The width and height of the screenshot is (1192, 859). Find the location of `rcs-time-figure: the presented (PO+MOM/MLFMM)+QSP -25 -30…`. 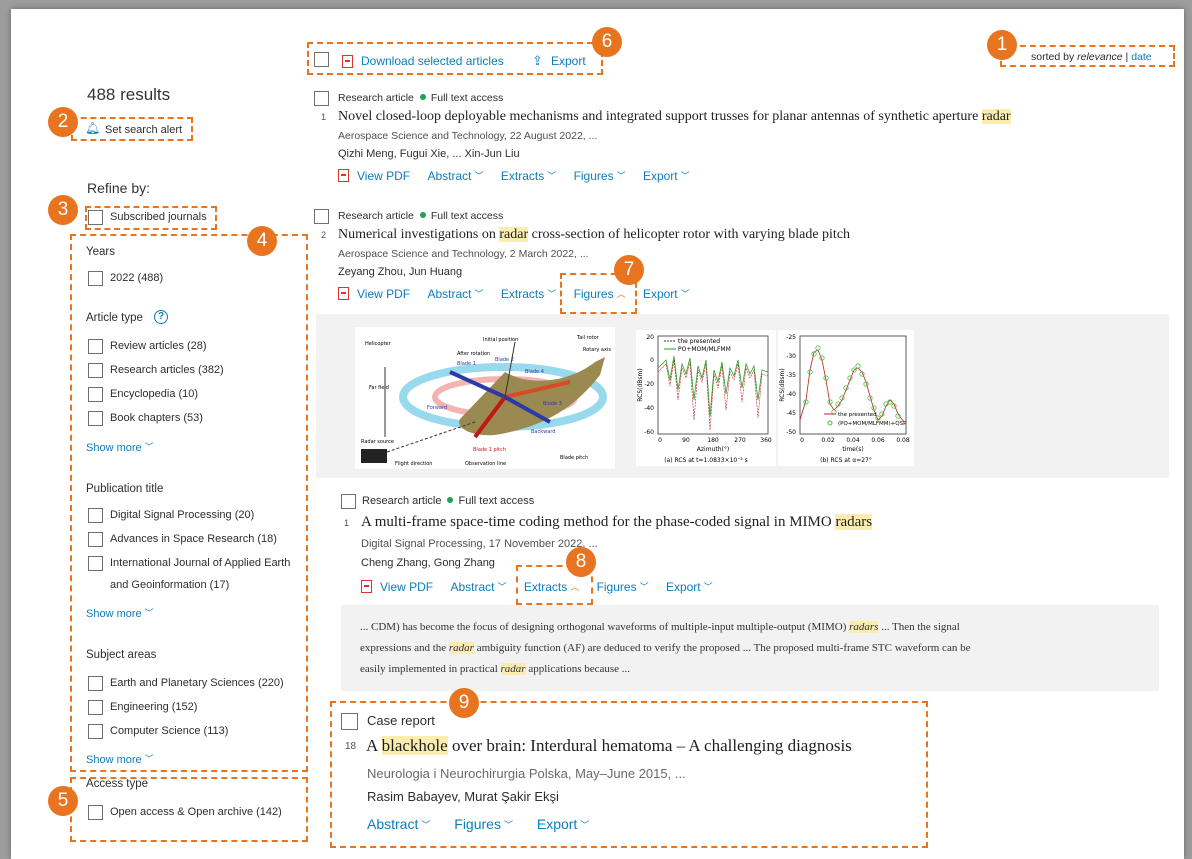

rcs-time-figure: the presented (PO+MOM/MLFMM)+QSP -25 -30… is located at coordinates (846, 398).